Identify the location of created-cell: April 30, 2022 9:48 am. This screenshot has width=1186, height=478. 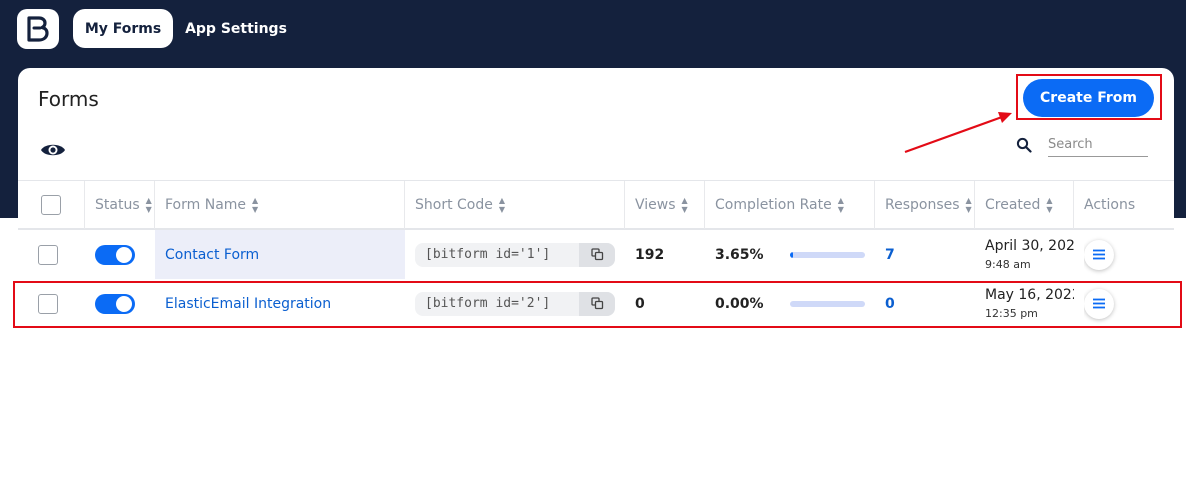
(1029, 254).